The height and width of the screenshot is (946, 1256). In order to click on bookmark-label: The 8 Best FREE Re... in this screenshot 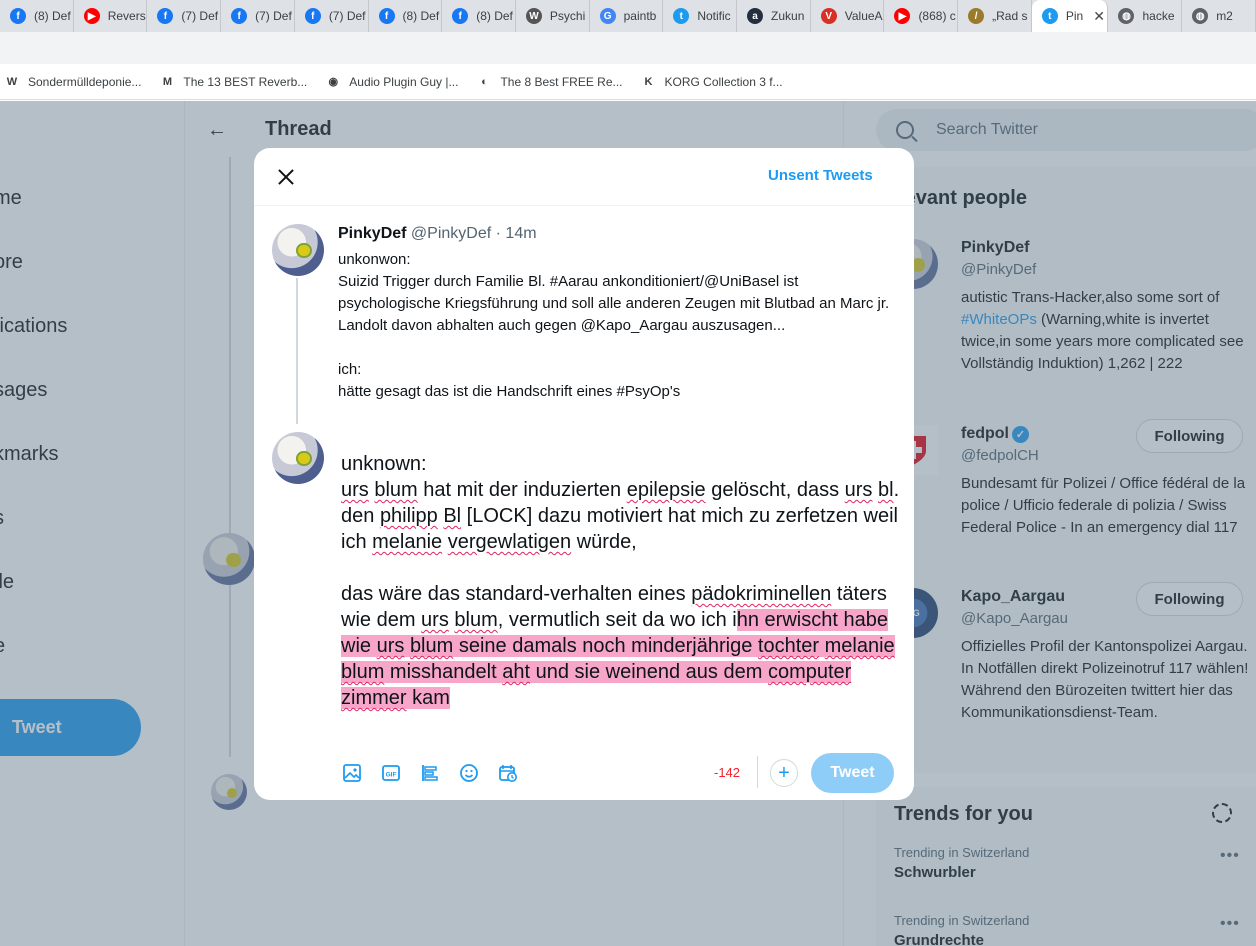, I will do `click(561, 81)`.